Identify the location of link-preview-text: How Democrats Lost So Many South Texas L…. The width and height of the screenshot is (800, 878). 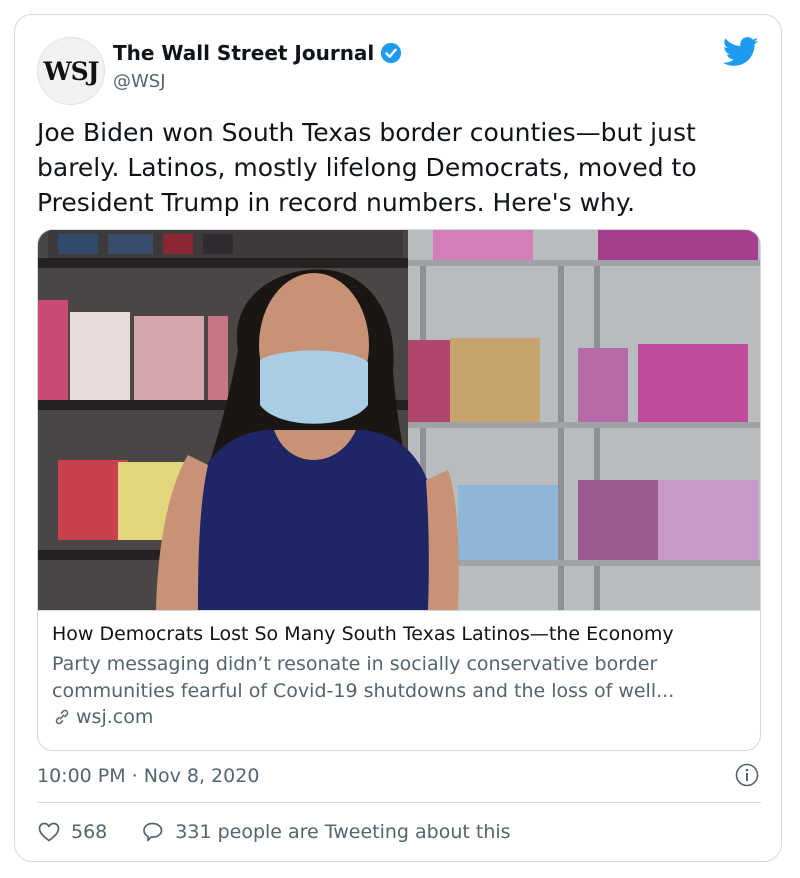
(399, 680).